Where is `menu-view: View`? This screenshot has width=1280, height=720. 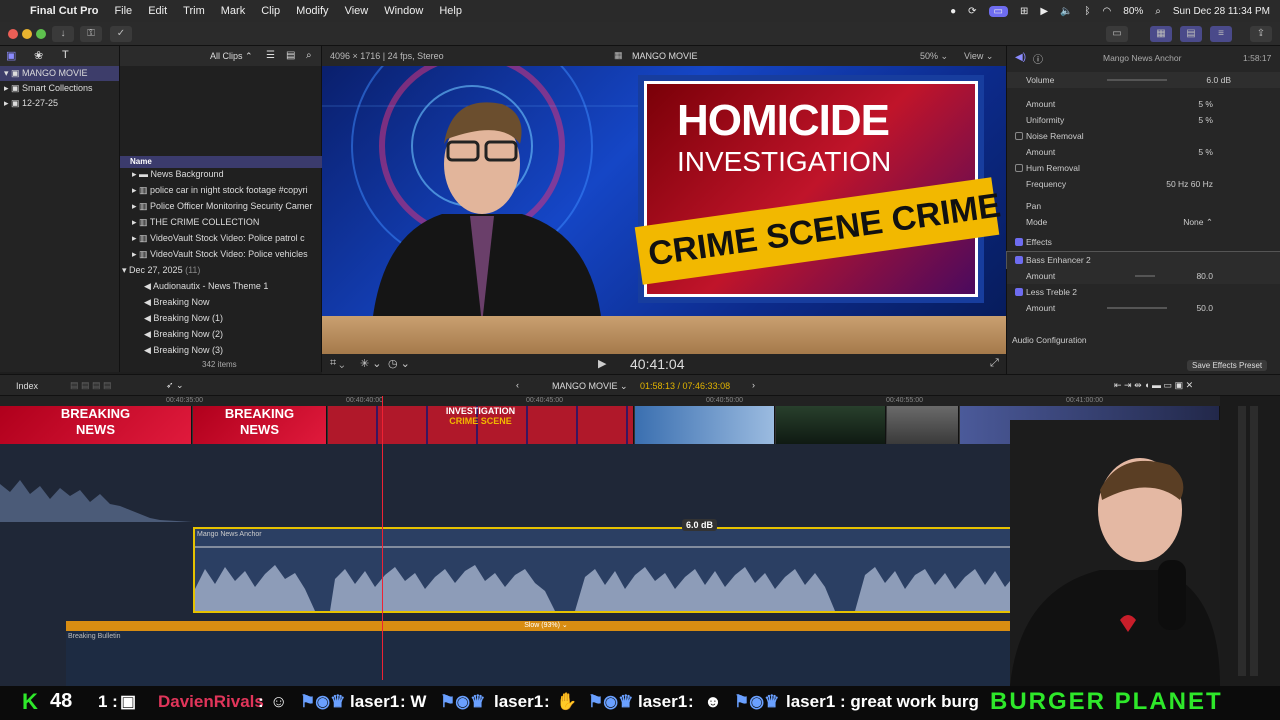 menu-view: View is located at coordinates (357, 11).